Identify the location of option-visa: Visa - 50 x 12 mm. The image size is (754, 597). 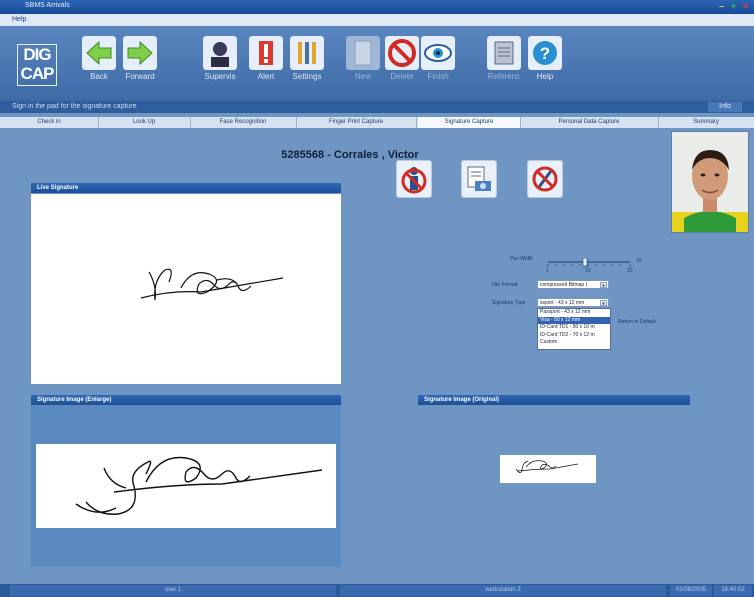
(574, 320).